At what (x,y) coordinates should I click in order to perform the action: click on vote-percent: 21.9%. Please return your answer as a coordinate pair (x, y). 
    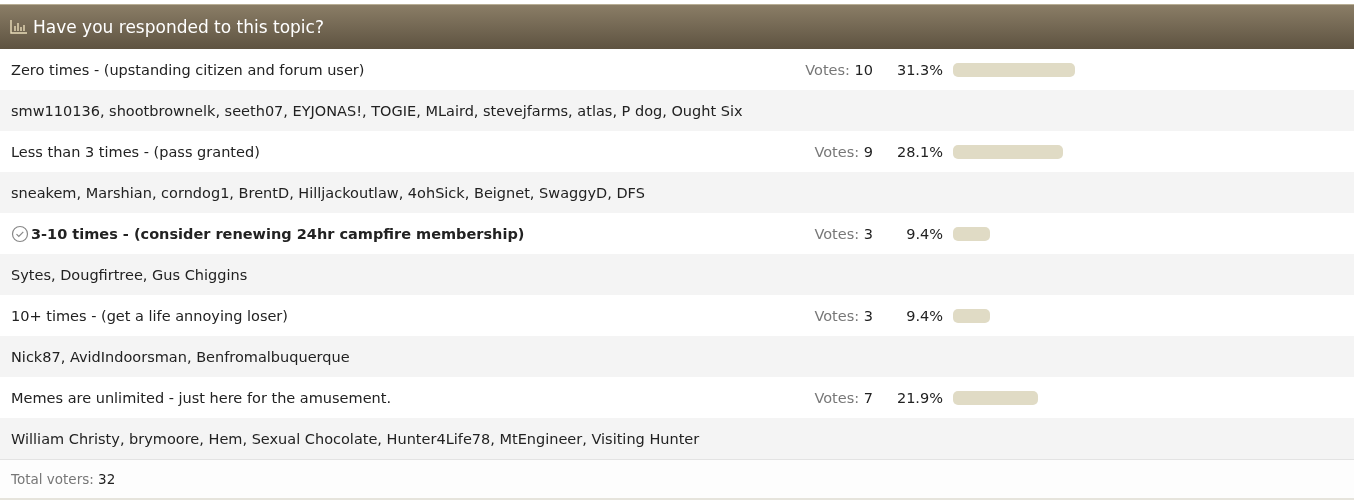
    Looking at the image, I should click on (919, 397).